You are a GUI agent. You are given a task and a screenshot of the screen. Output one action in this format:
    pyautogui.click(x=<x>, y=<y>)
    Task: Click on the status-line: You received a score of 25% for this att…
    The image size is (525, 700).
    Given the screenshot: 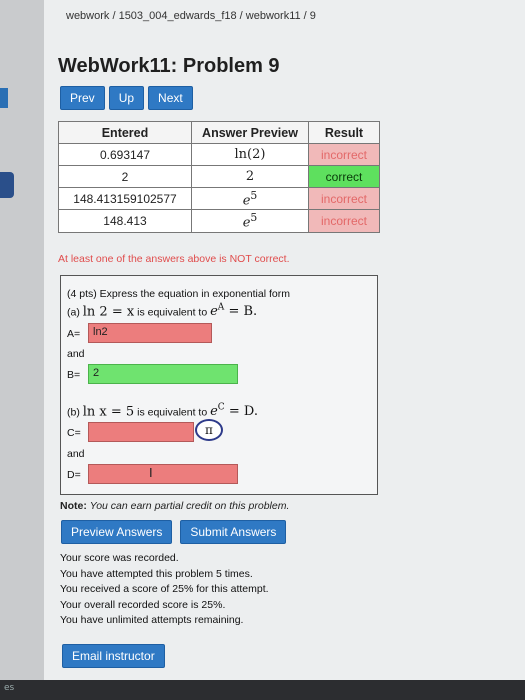 What is the action you would take?
    pyautogui.click(x=164, y=589)
    